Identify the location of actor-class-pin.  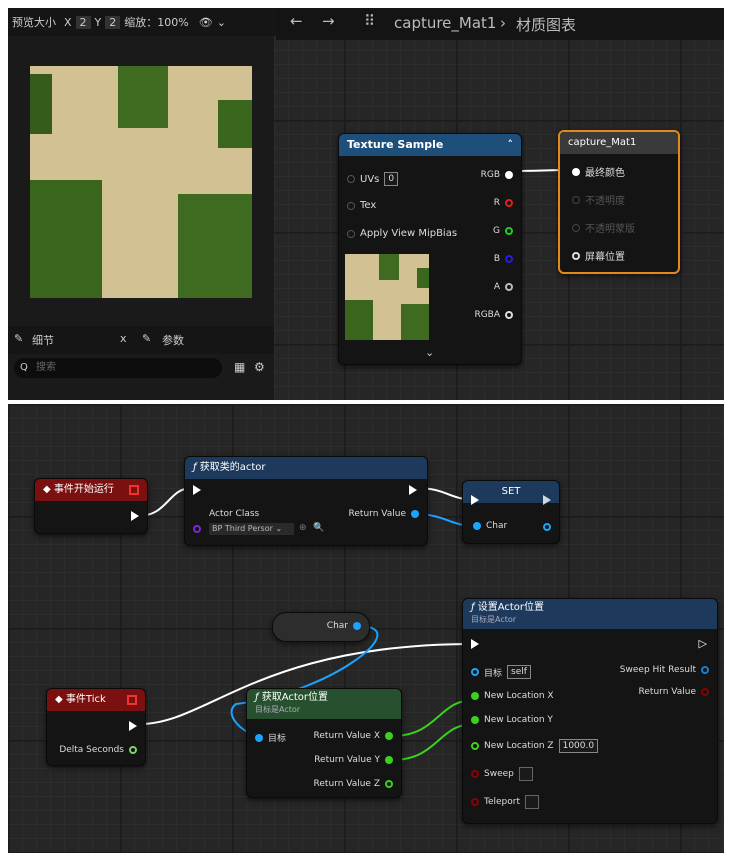
(197, 529).